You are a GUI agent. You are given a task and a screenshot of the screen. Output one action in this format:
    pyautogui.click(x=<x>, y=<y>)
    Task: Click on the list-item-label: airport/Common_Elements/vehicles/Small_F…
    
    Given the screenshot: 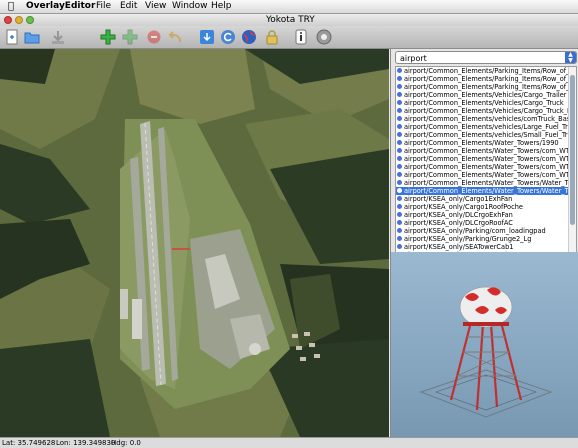 What is the action you would take?
    pyautogui.click(x=490, y=135)
    